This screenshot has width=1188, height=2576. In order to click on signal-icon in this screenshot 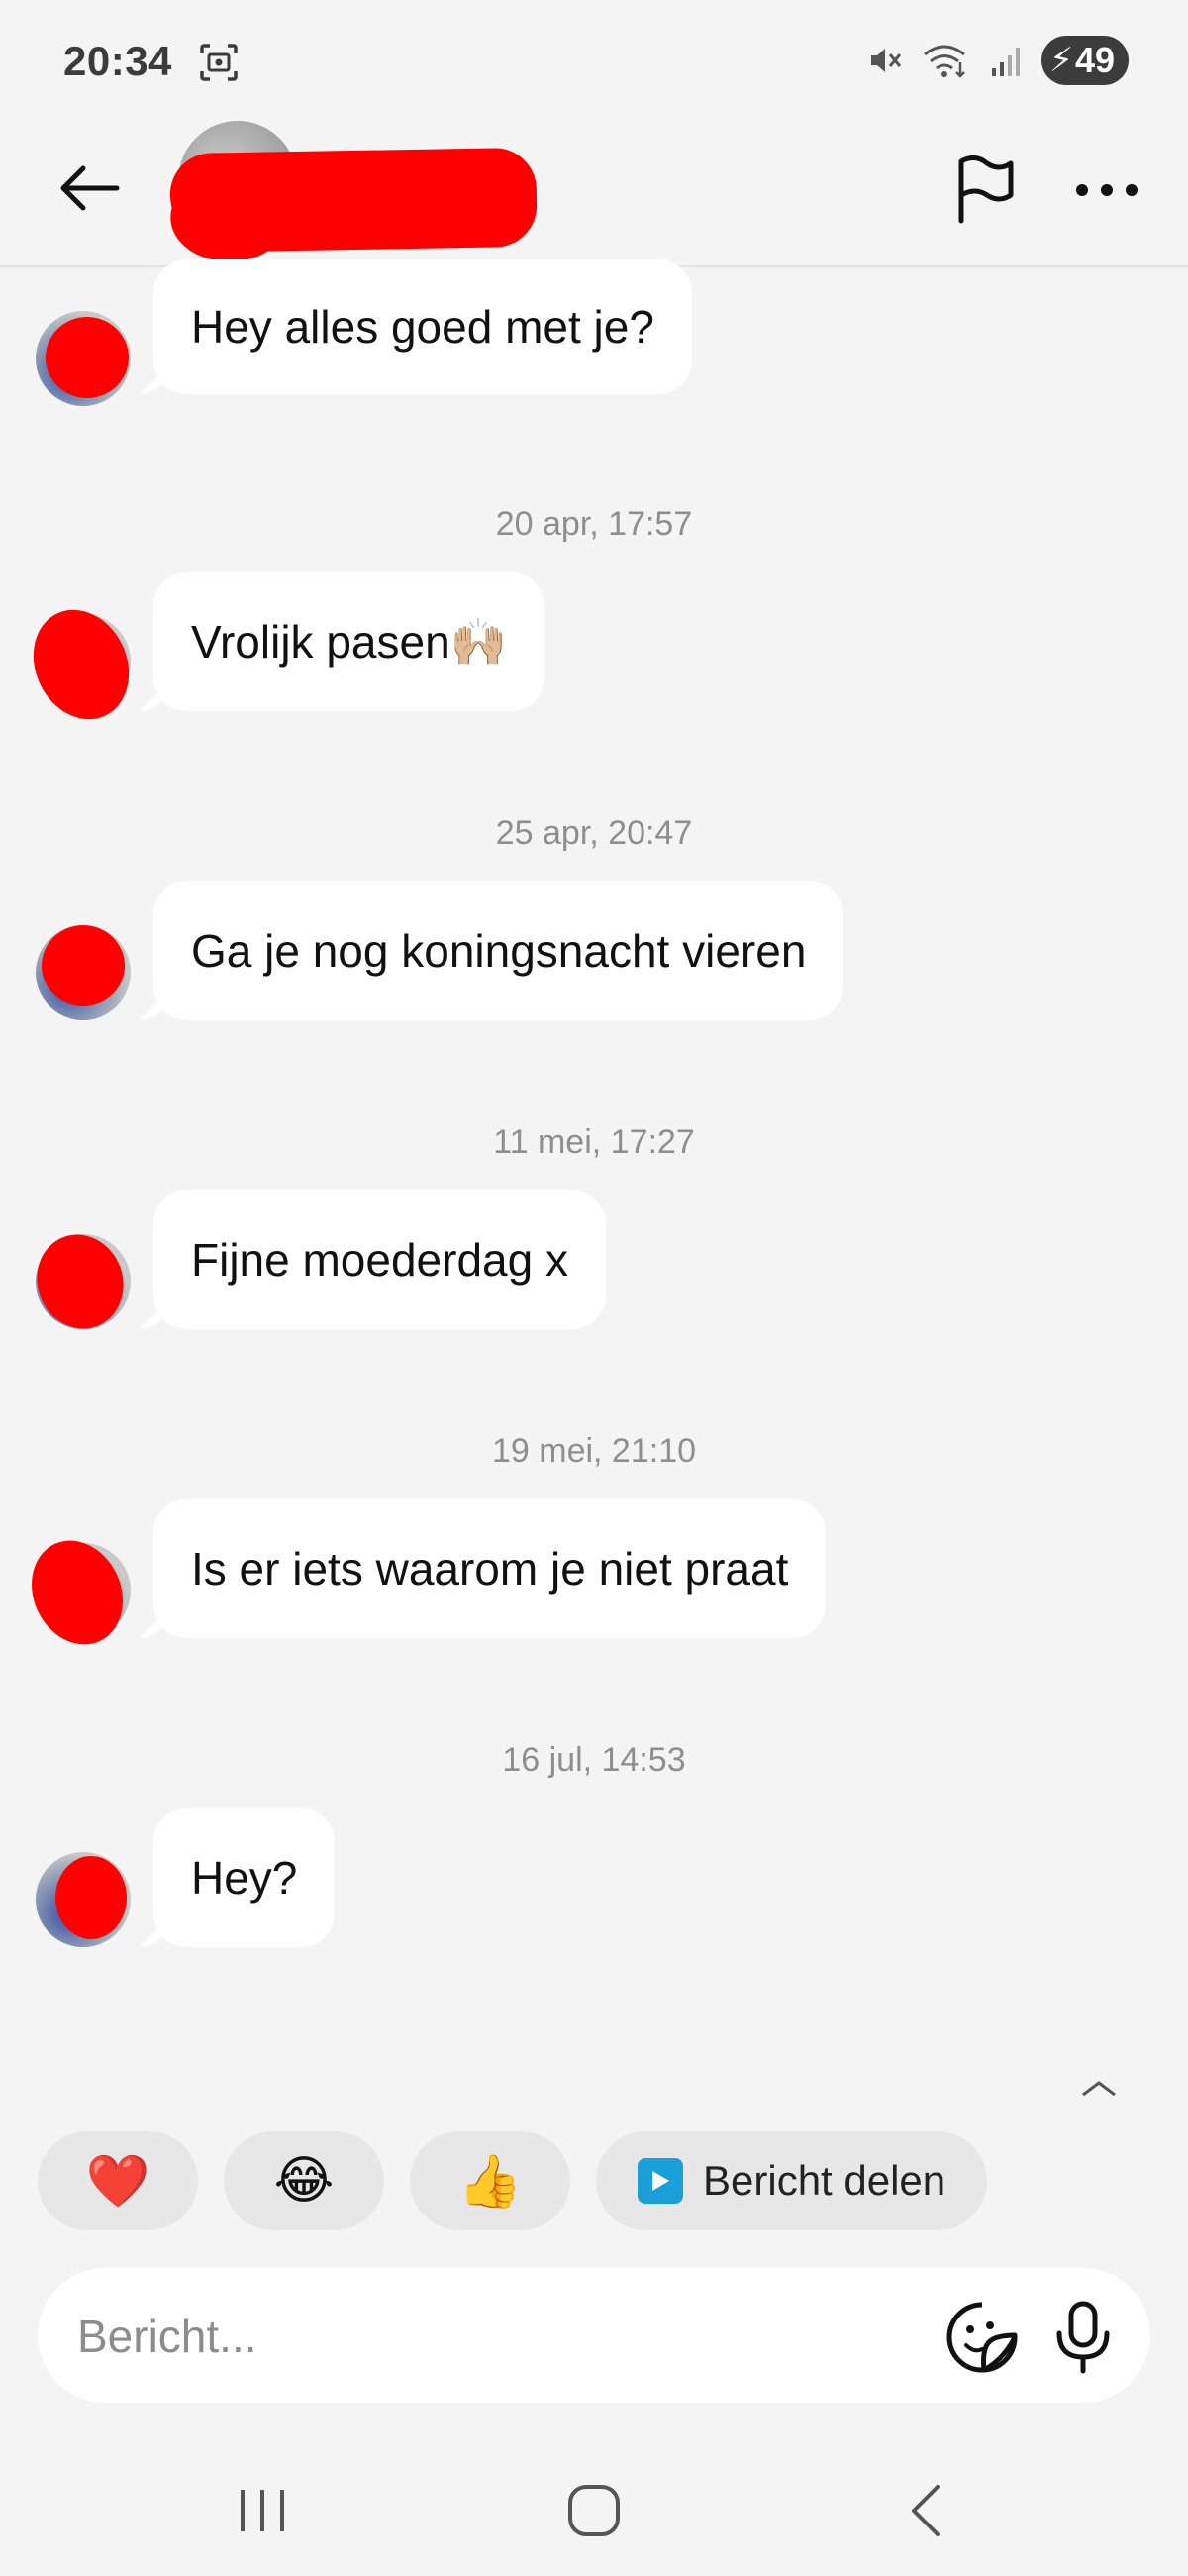, I will do `click(1006, 60)`.